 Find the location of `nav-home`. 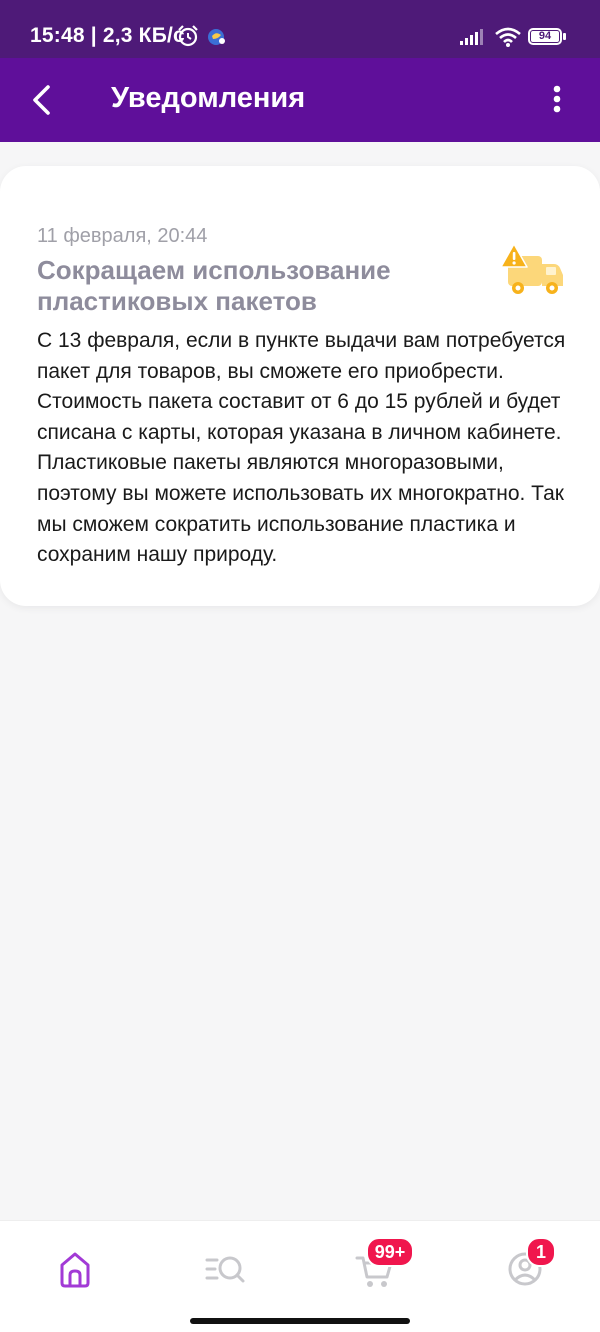

nav-home is located at coordinates (75, 1268).